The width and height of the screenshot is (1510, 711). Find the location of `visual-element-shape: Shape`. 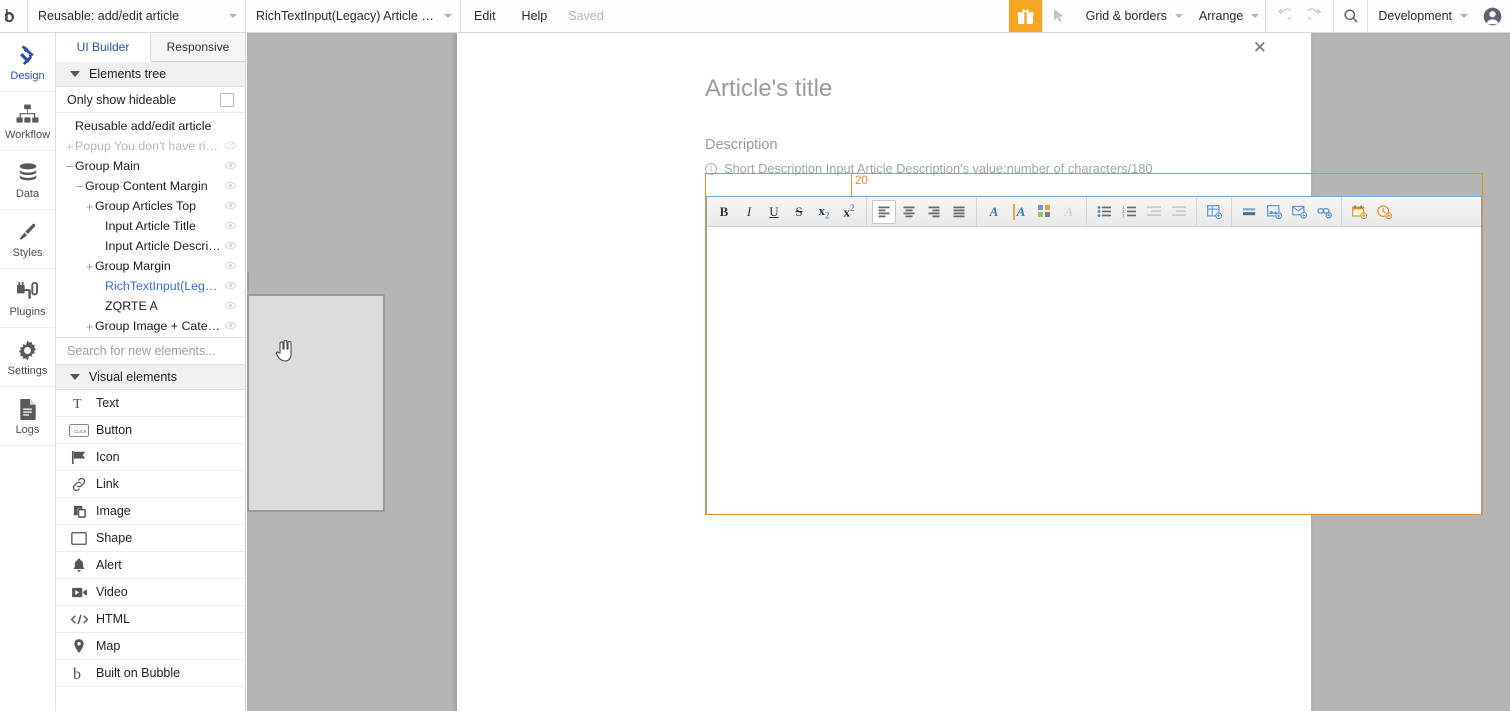

visual-element-shape: Shape is located at coordinates (150, 538).